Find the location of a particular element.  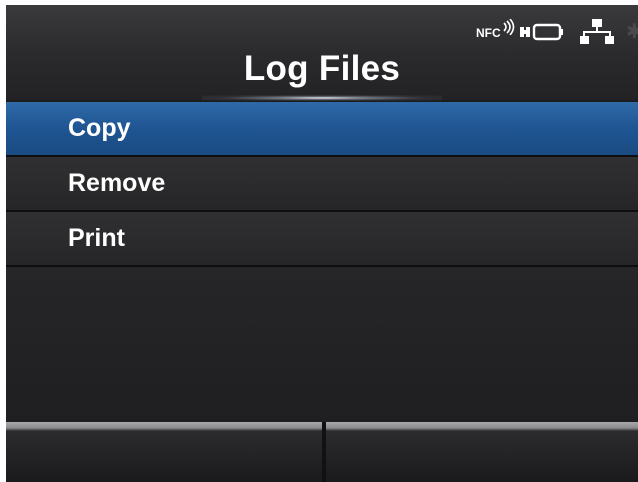

menu-item-label: Remove is located at coordinates (117, 183).